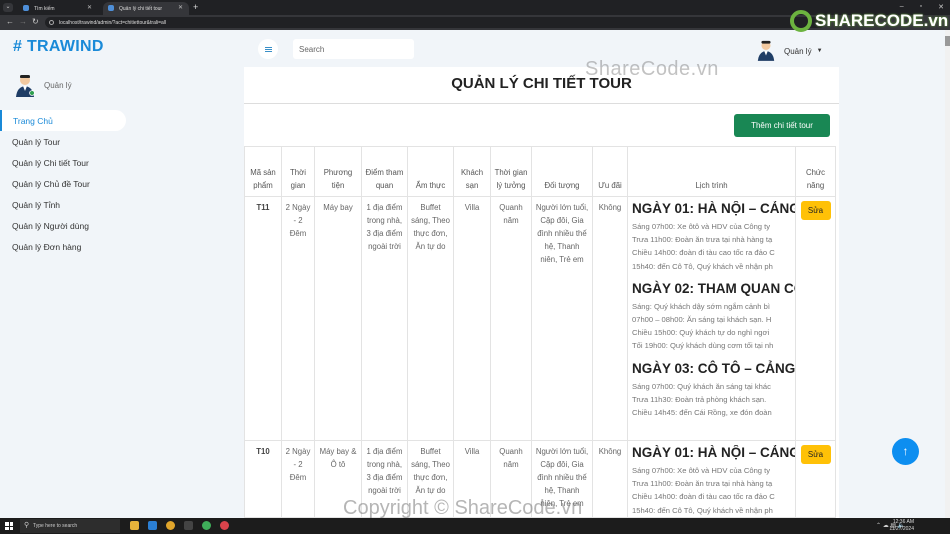  I want to click on logo-text: SHARECODE.vn, so click(882, 20).